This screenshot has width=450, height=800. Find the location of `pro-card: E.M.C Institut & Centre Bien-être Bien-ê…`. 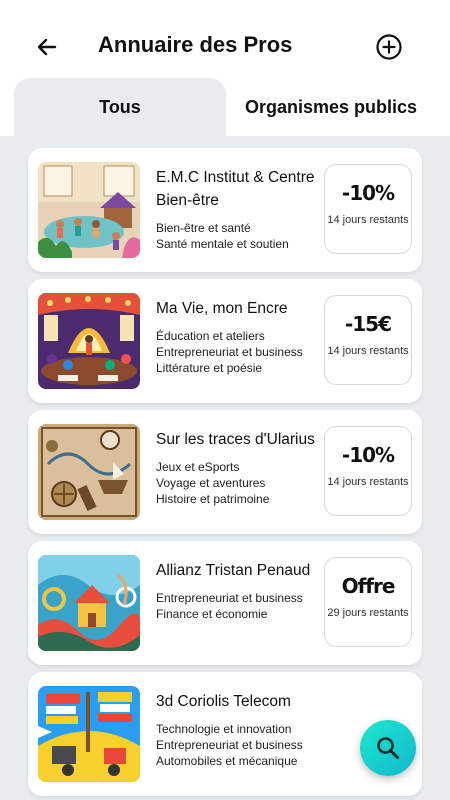

pro-card: E.M.C Institut & Centre Bien-être Bien-ê… is located at coordinates (225, 210).